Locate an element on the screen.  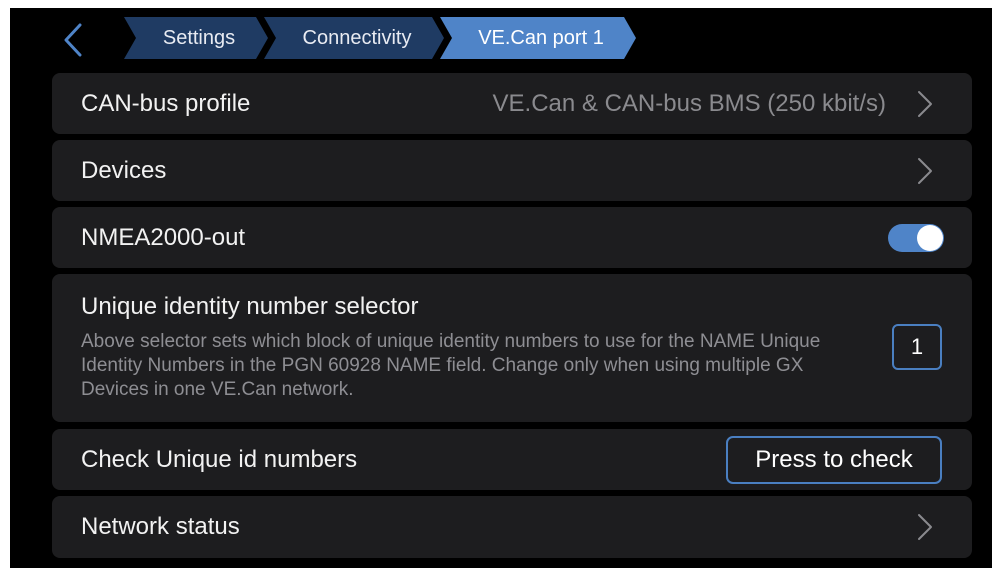
breadcrumb-connectivity: Connectivity is located at coordinates (354, 38).